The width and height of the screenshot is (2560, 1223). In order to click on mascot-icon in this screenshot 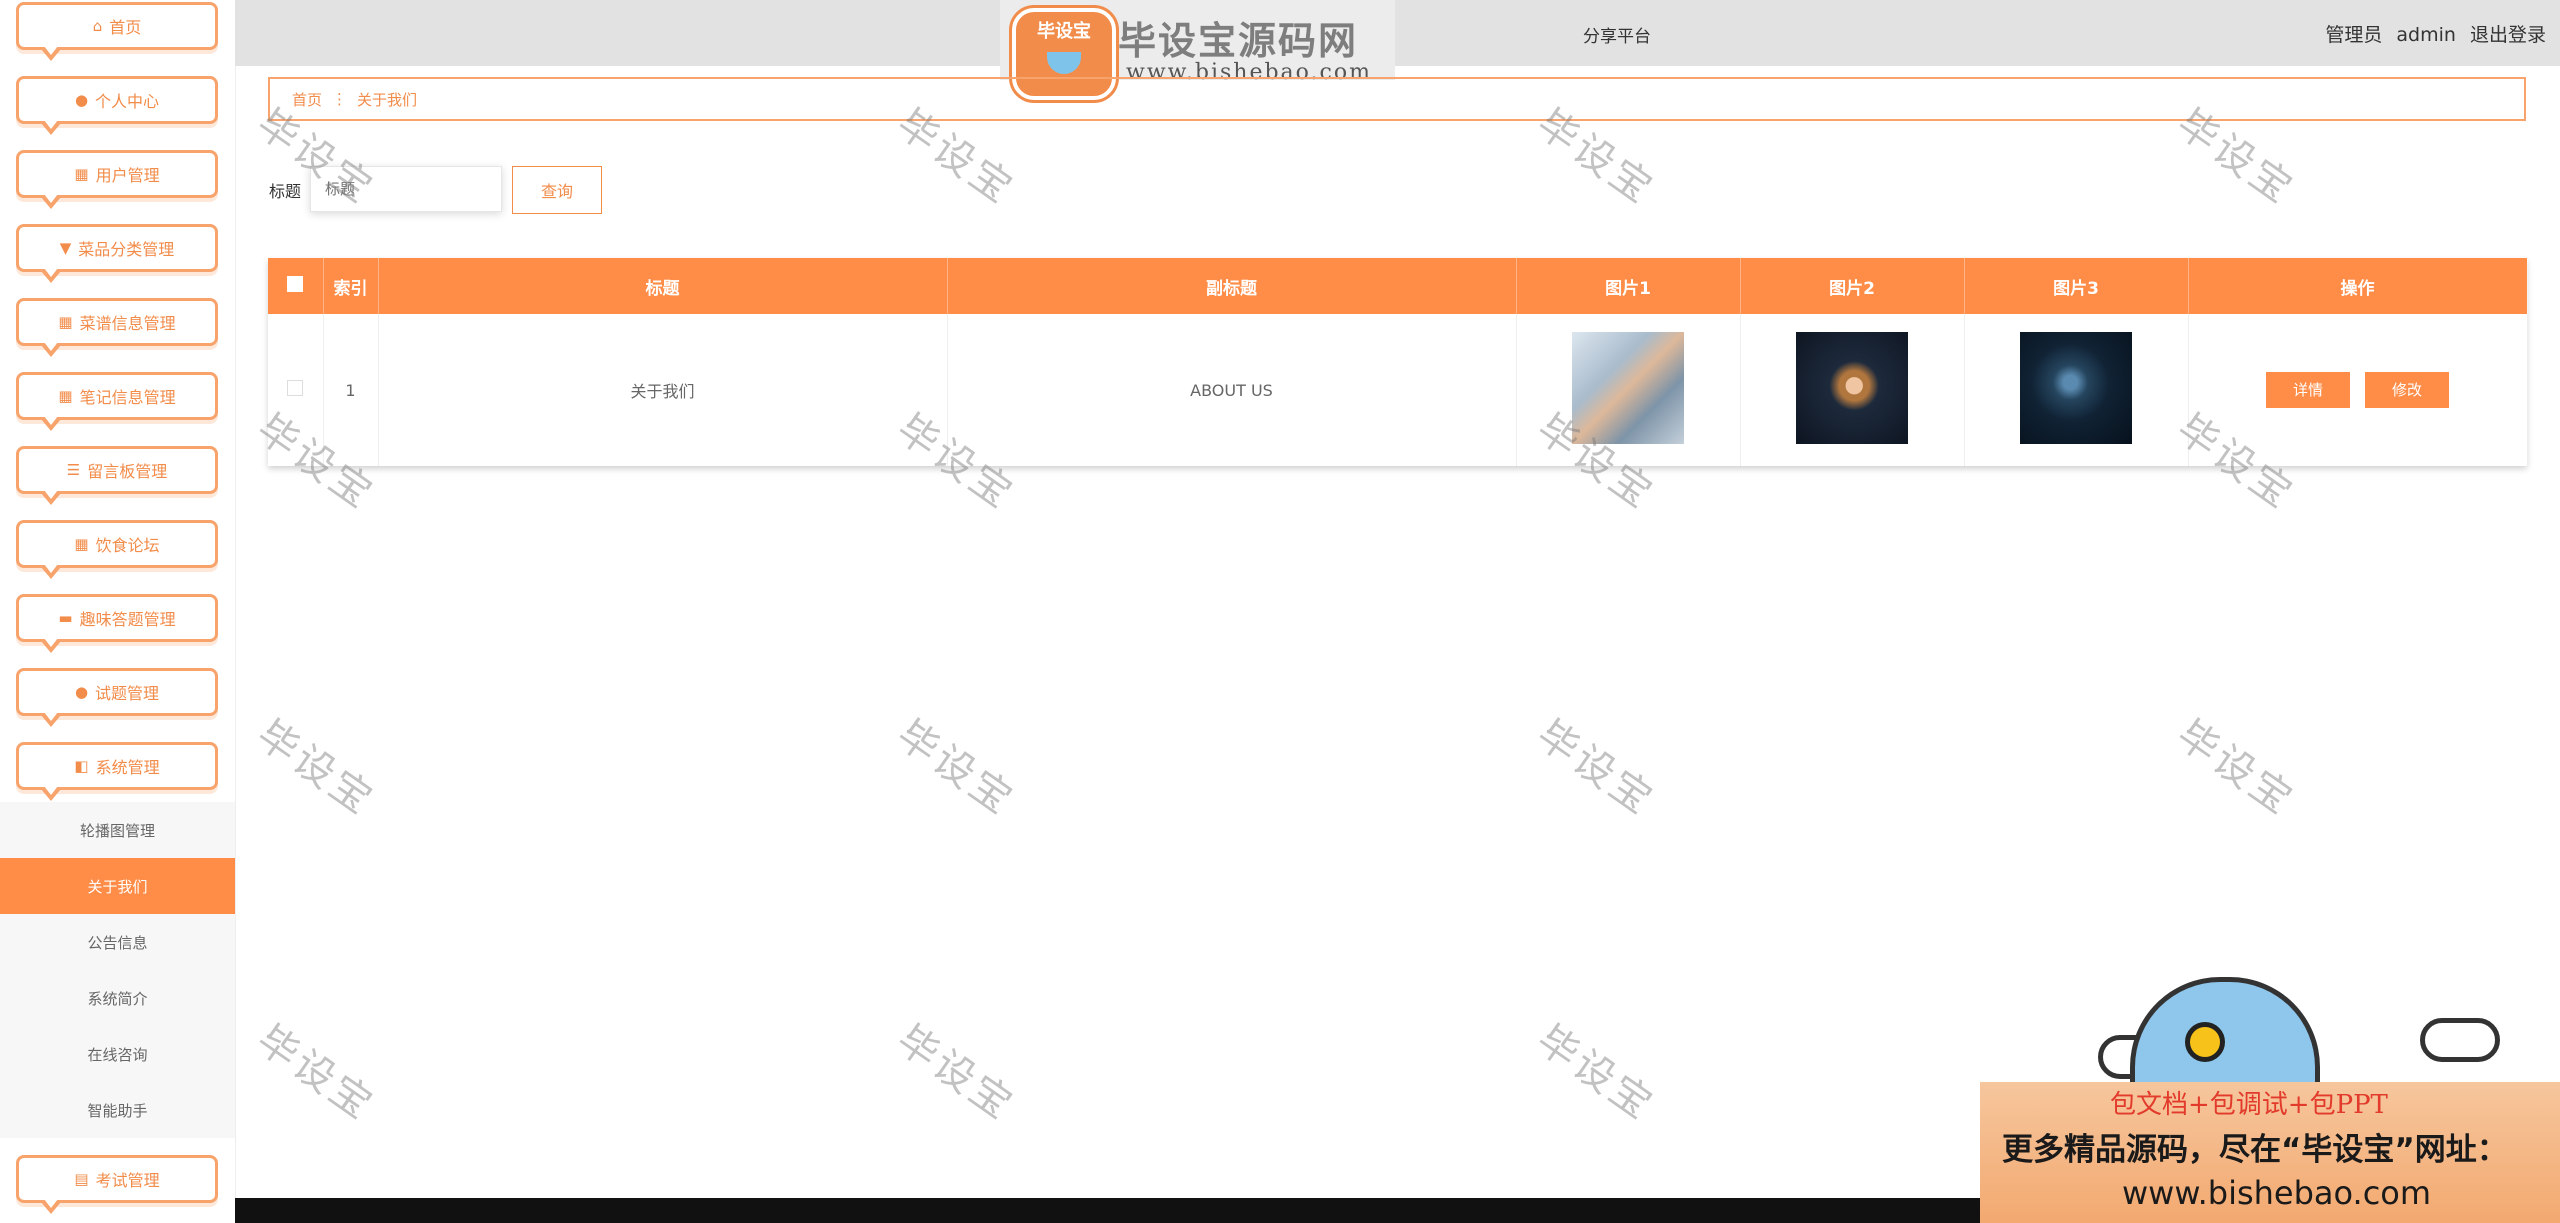, I will do `click(2225, 1035)`.